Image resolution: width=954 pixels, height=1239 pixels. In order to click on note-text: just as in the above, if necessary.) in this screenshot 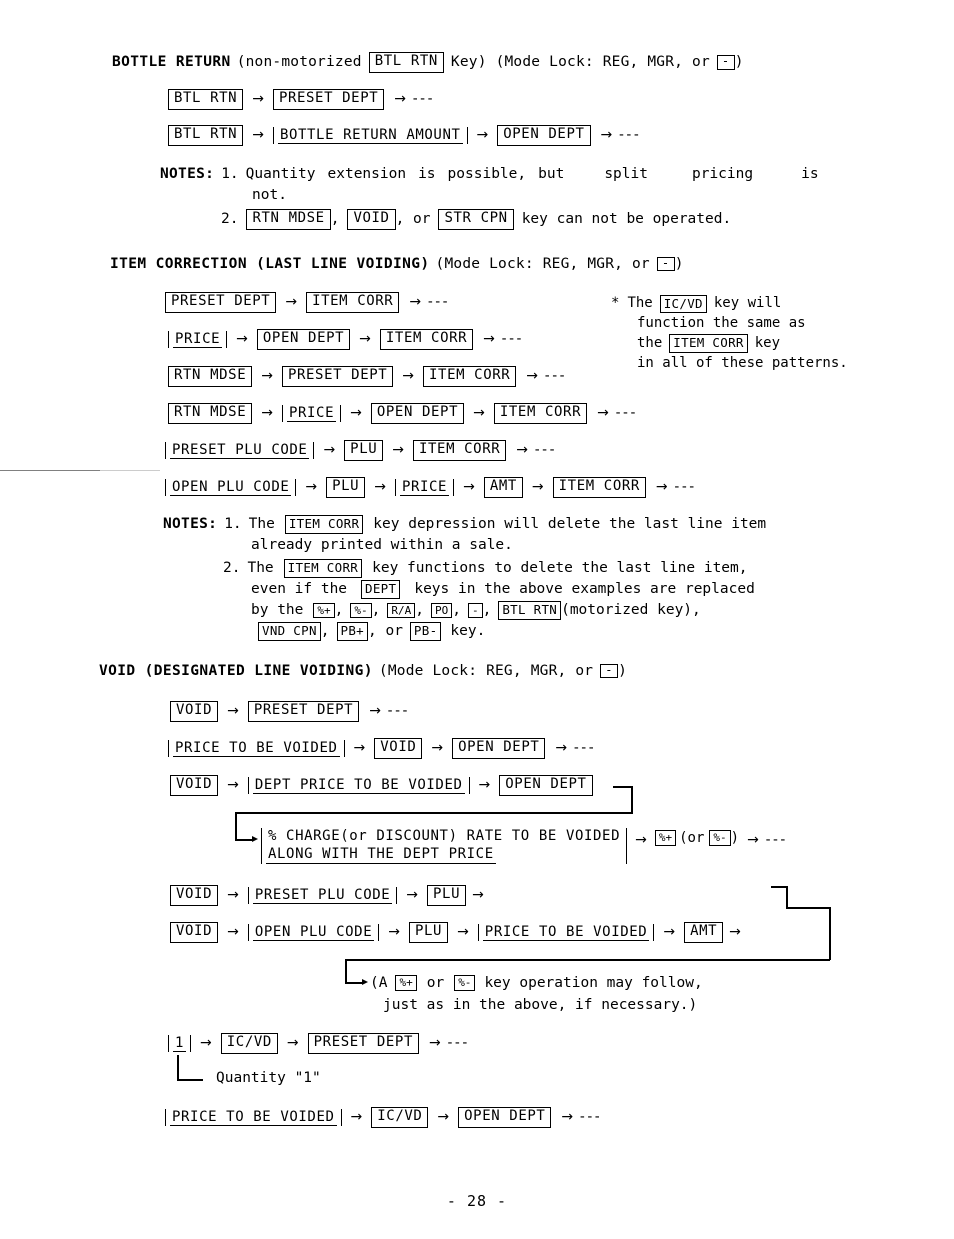, I will do `click(540, 1005)`.